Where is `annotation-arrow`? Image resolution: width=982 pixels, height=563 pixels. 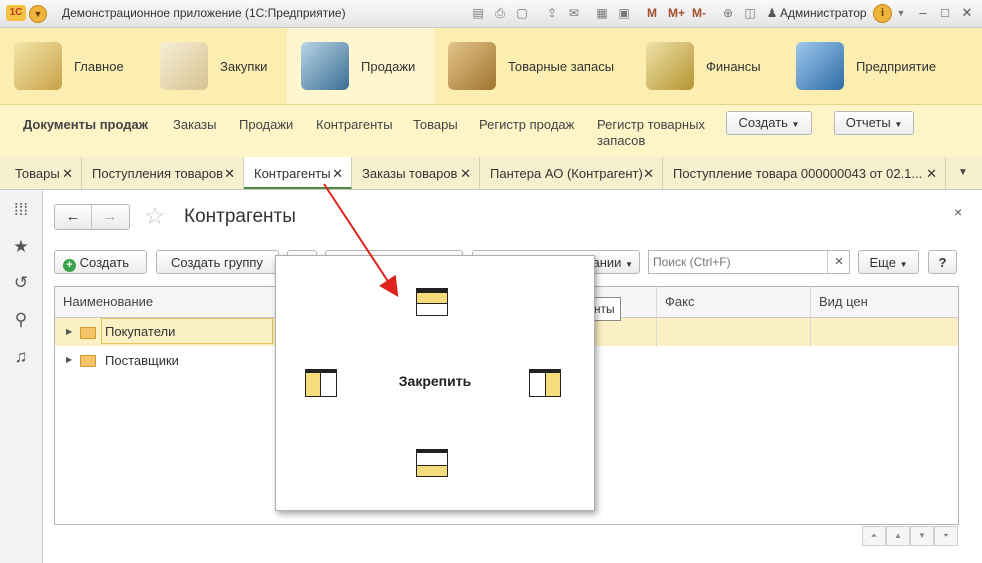 annotation-arrow is located at coordinates (361, 240).